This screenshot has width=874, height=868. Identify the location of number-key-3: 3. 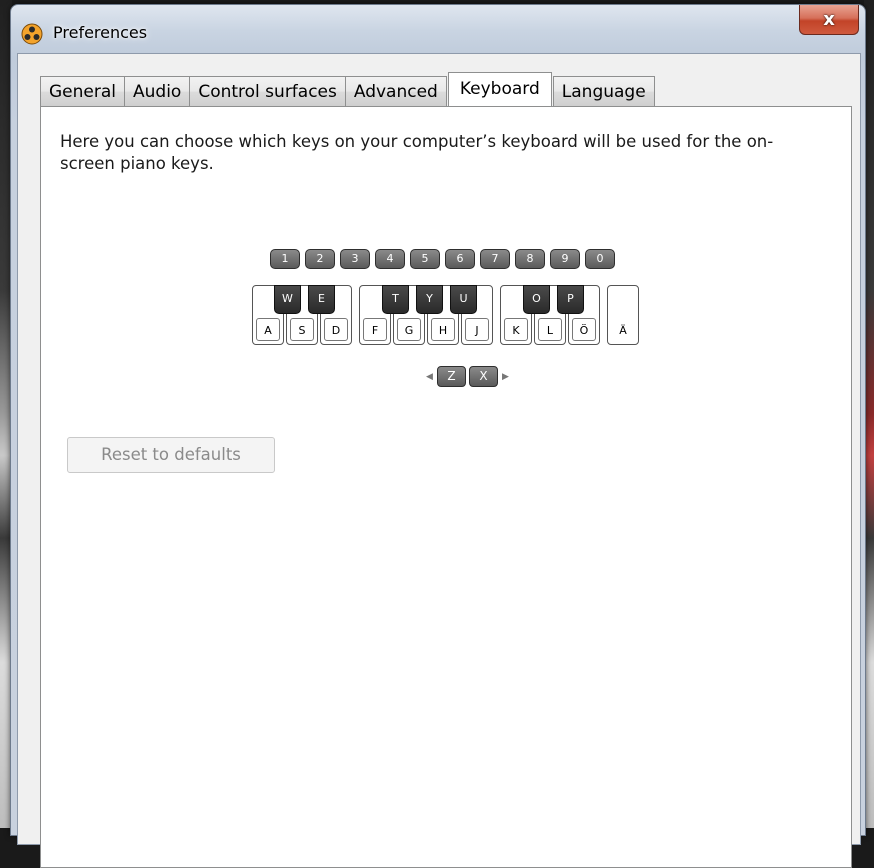
(355, 259).